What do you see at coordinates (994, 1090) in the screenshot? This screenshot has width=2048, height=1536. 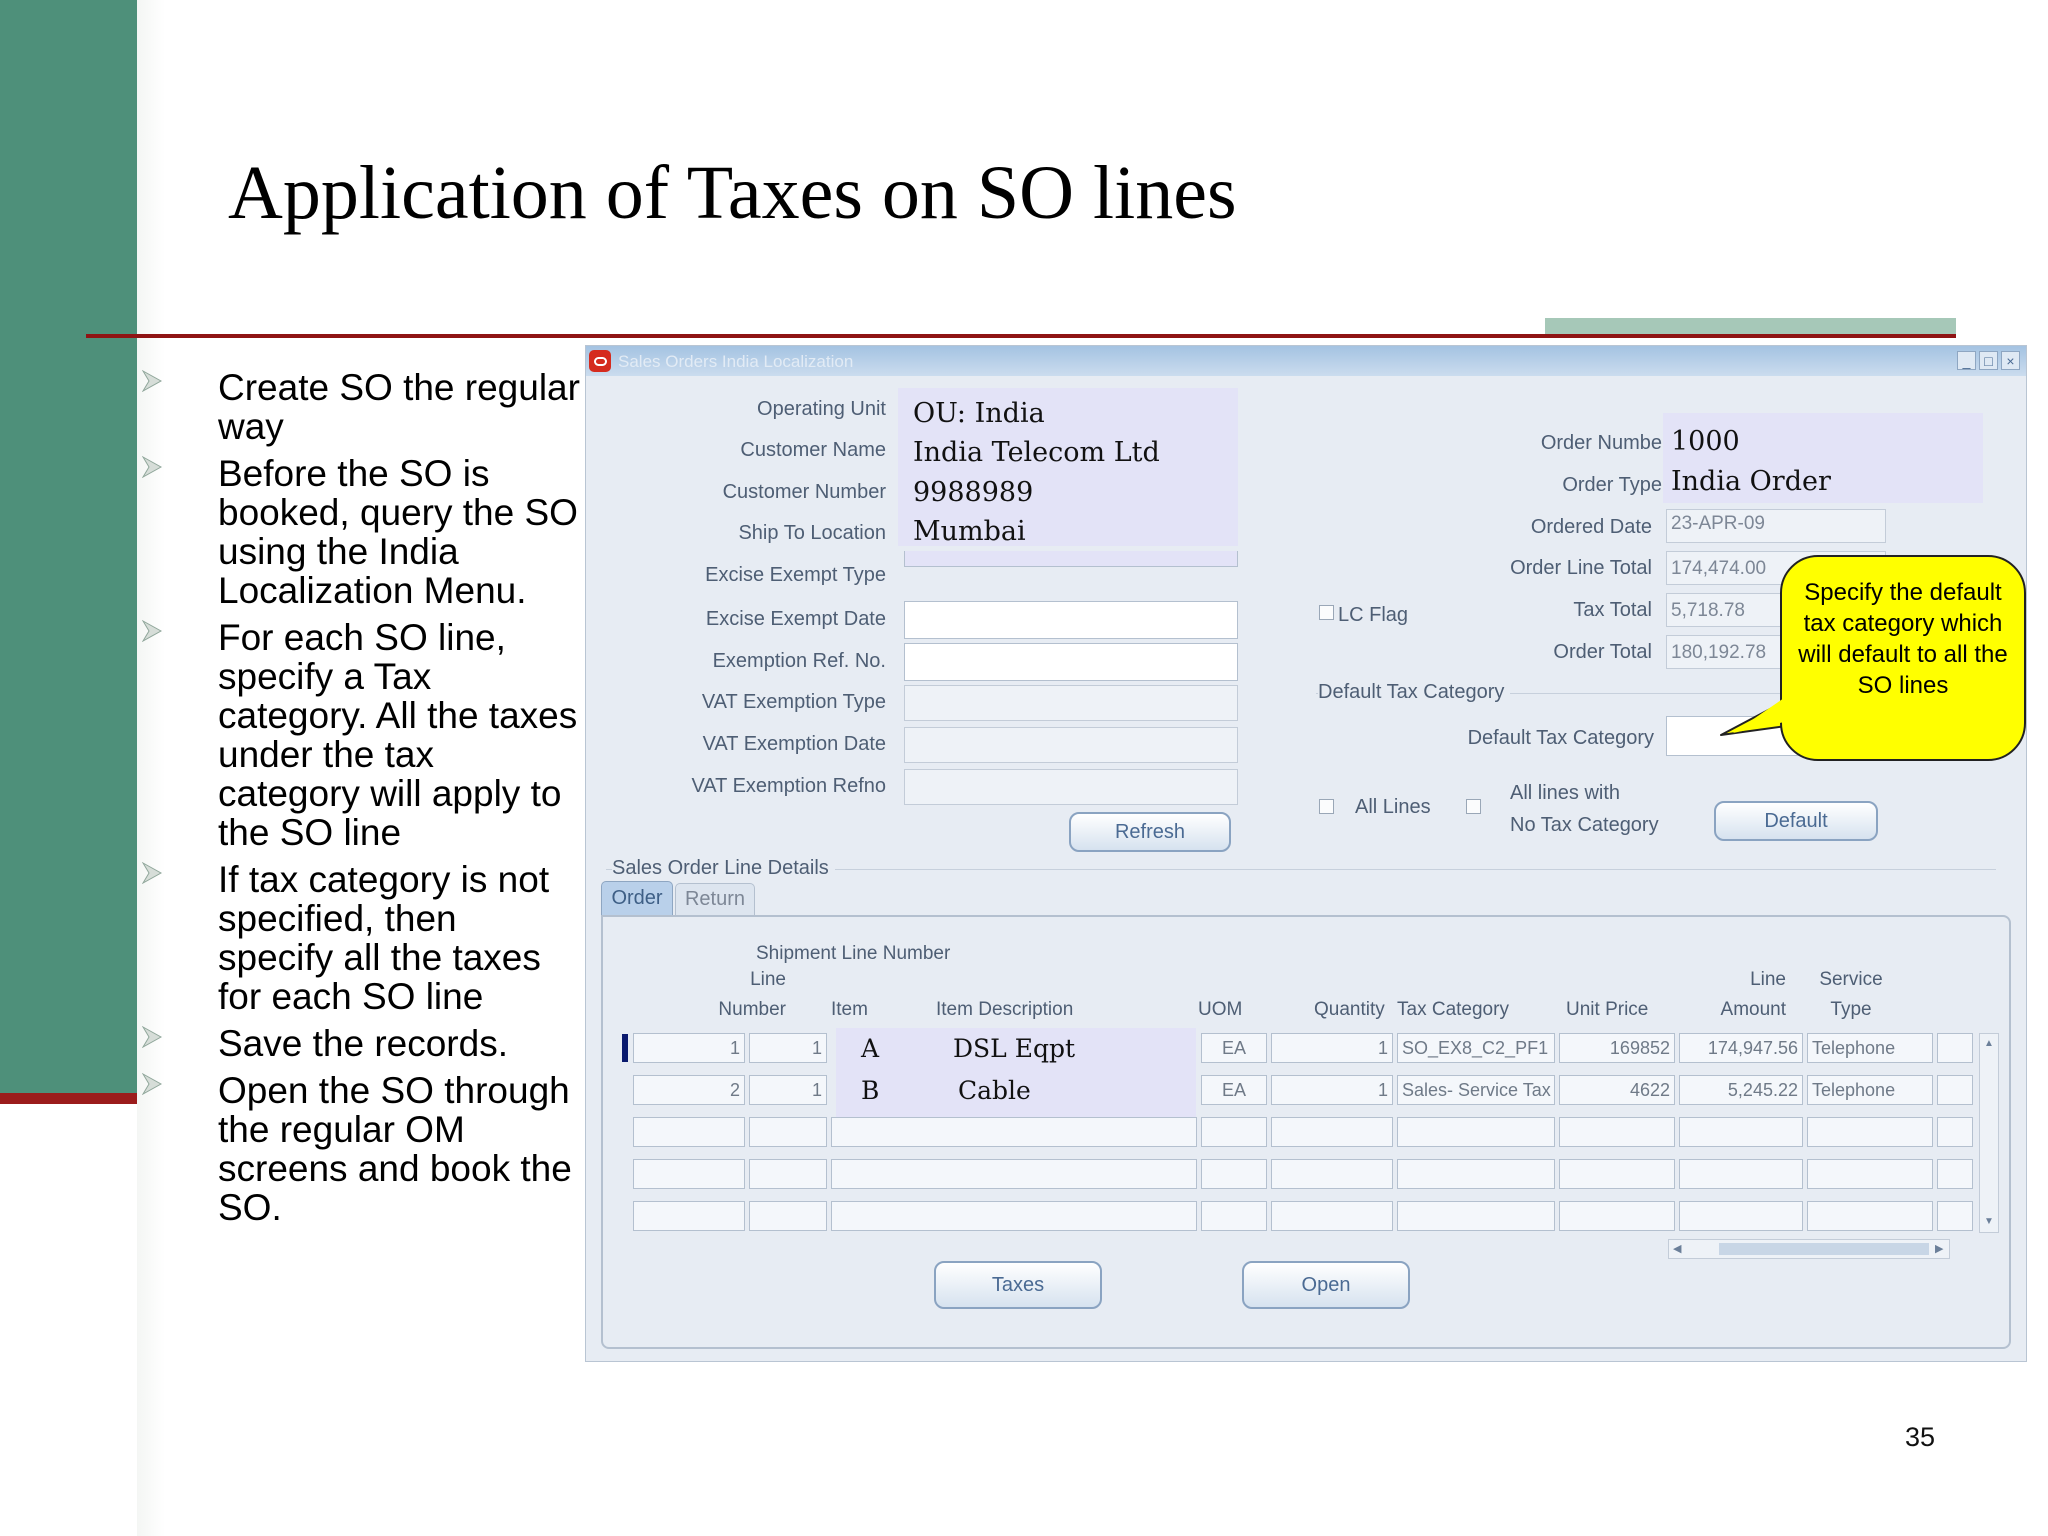 I see `row2-item-description: Cable` at bounding box center [994, 1090].